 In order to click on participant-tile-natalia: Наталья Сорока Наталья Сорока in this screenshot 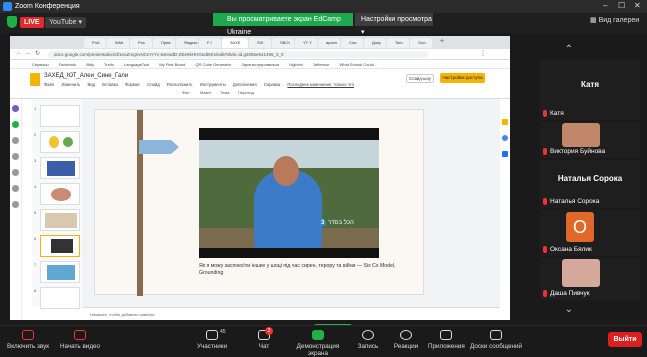, I will do `click(590, 184)`.